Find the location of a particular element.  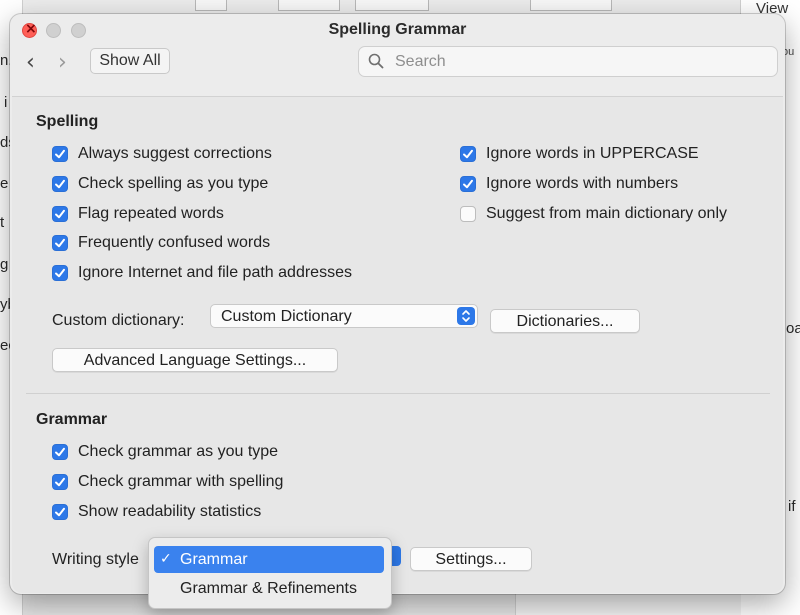

search-icon is located at coordinates (376, 61).